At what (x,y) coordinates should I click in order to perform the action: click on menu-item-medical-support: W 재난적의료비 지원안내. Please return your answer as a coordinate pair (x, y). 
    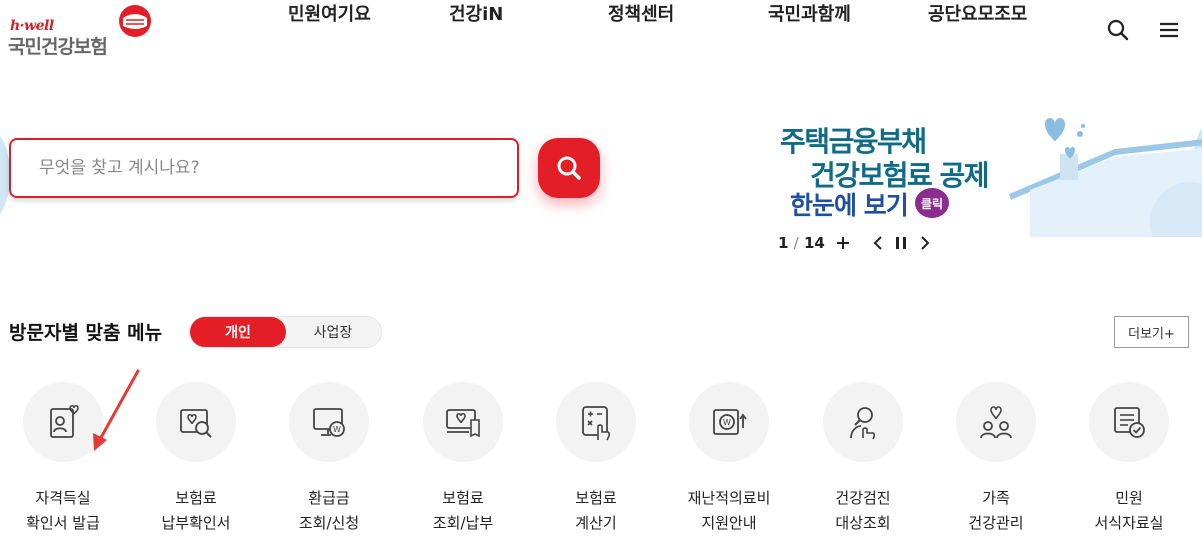
    Looking at the image, I should click on (729, 462).